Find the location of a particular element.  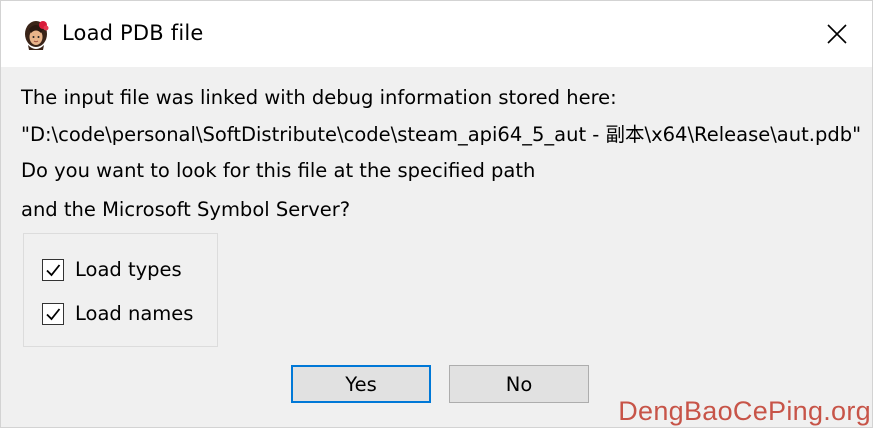

ida-icon is located at coordinates (36, 35).